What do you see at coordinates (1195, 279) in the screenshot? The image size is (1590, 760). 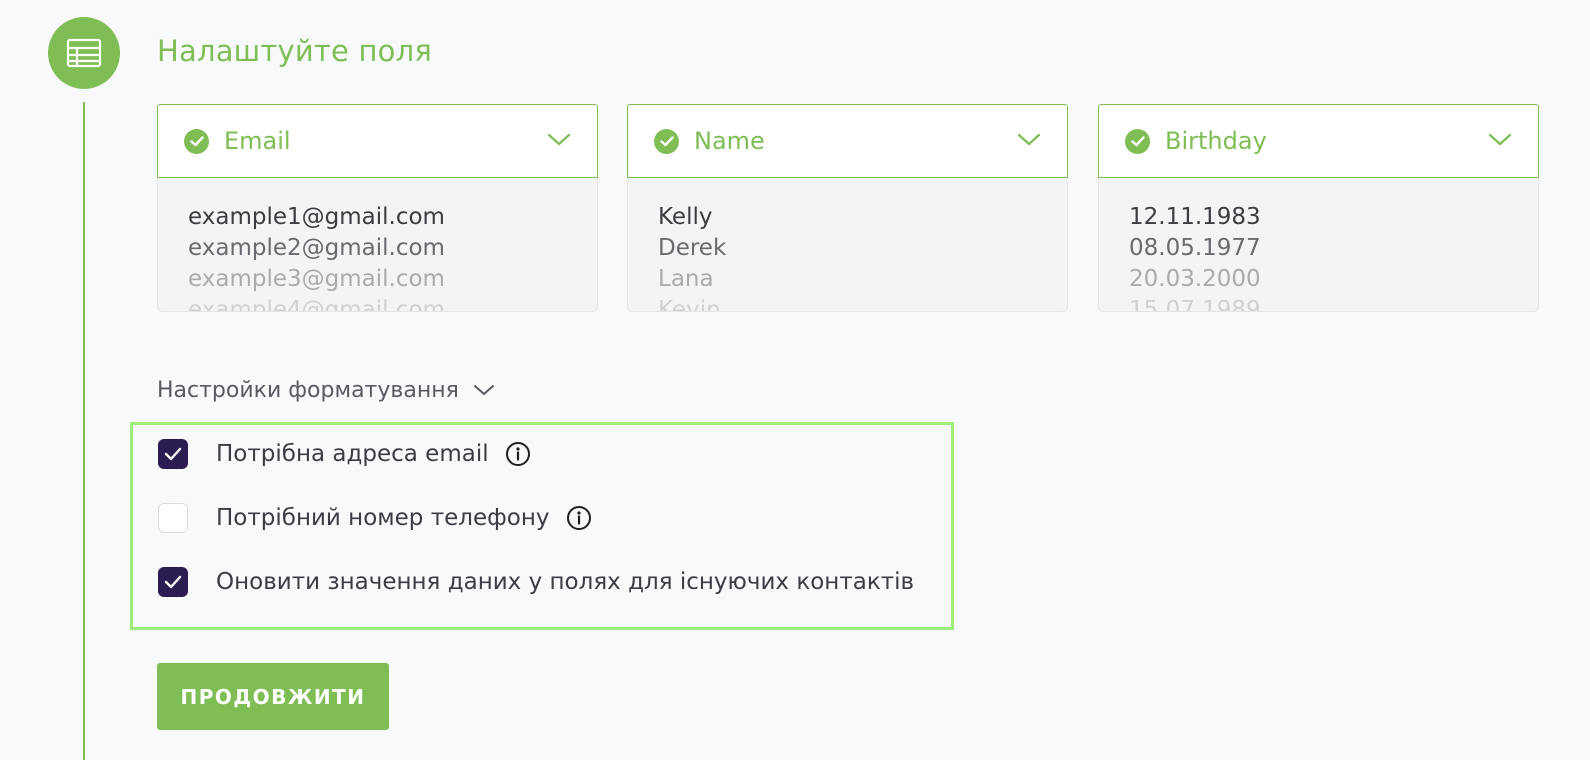 I see `preview-value: 20.03.2000` at bounding box center [1195, 279].